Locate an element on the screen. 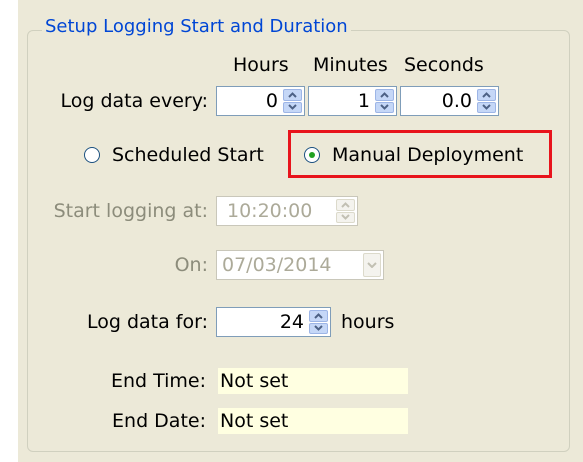 This screenshot has width=583, height=462. end-date-label: End Date: is located at coordinates (159, 421).